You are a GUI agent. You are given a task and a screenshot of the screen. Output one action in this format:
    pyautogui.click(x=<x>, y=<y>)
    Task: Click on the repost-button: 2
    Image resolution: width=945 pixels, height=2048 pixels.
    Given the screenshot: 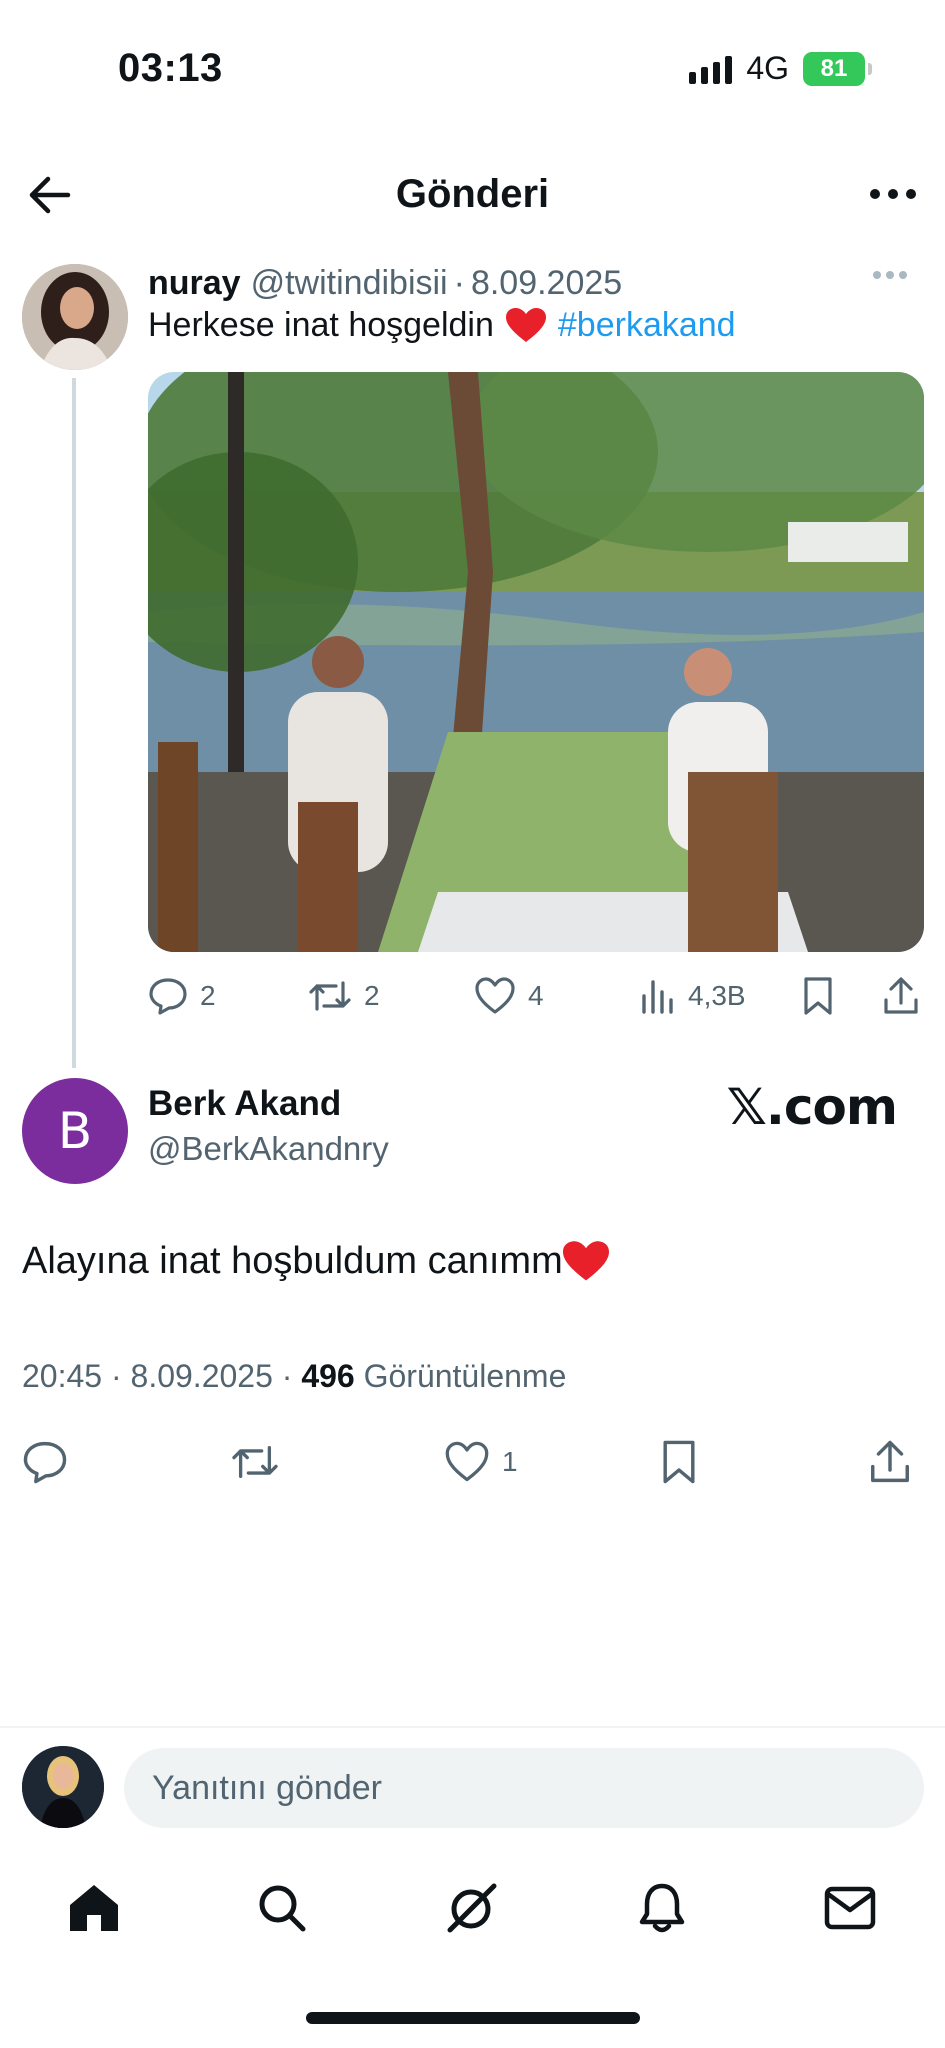 What is the action you would take?
    pyautogui.click(x=344, y=996)
    